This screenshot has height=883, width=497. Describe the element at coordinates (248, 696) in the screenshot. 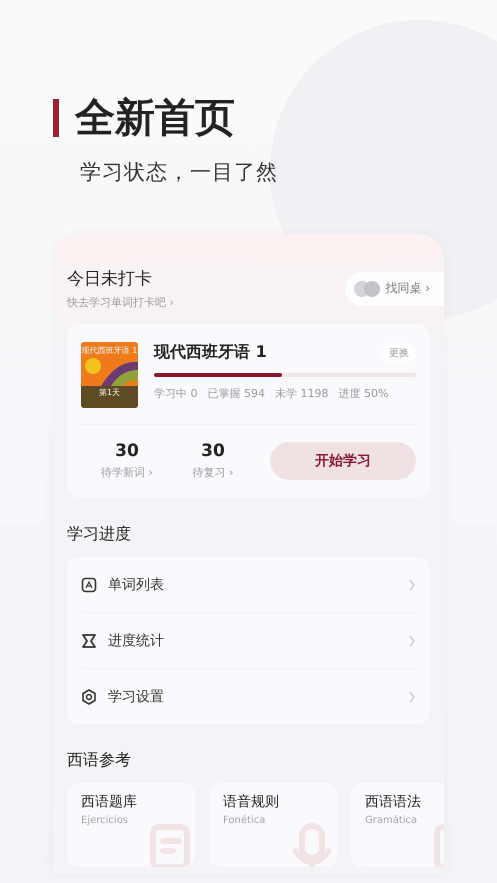

I see `menu-item: 学习设置` at that location.